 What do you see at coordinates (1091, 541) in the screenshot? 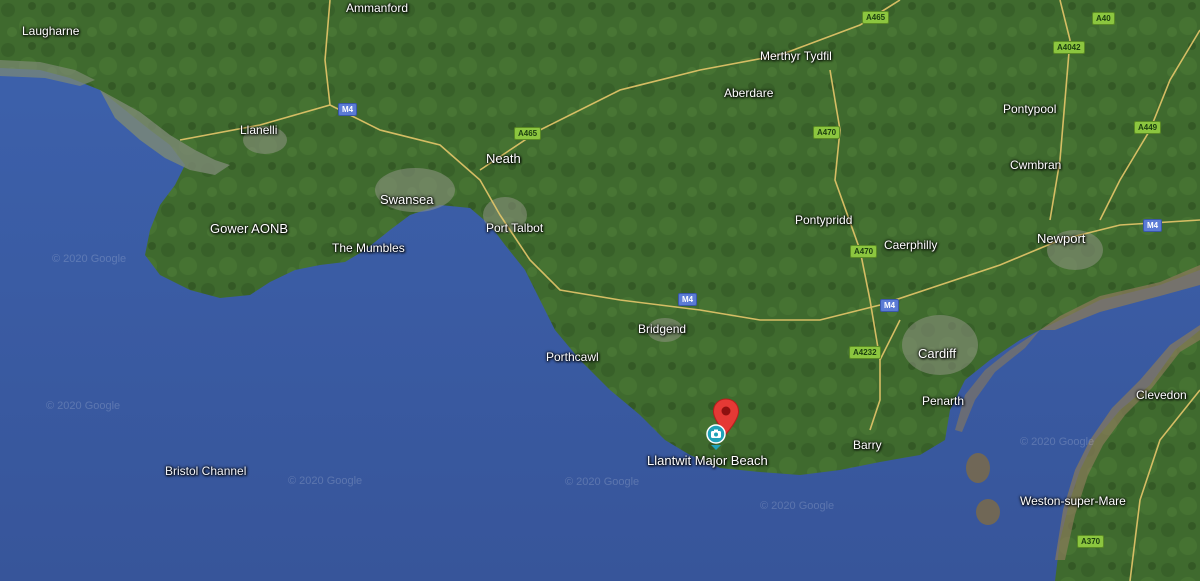
I see `road-shield-a370: A370` at bounding box center [1091, 541].